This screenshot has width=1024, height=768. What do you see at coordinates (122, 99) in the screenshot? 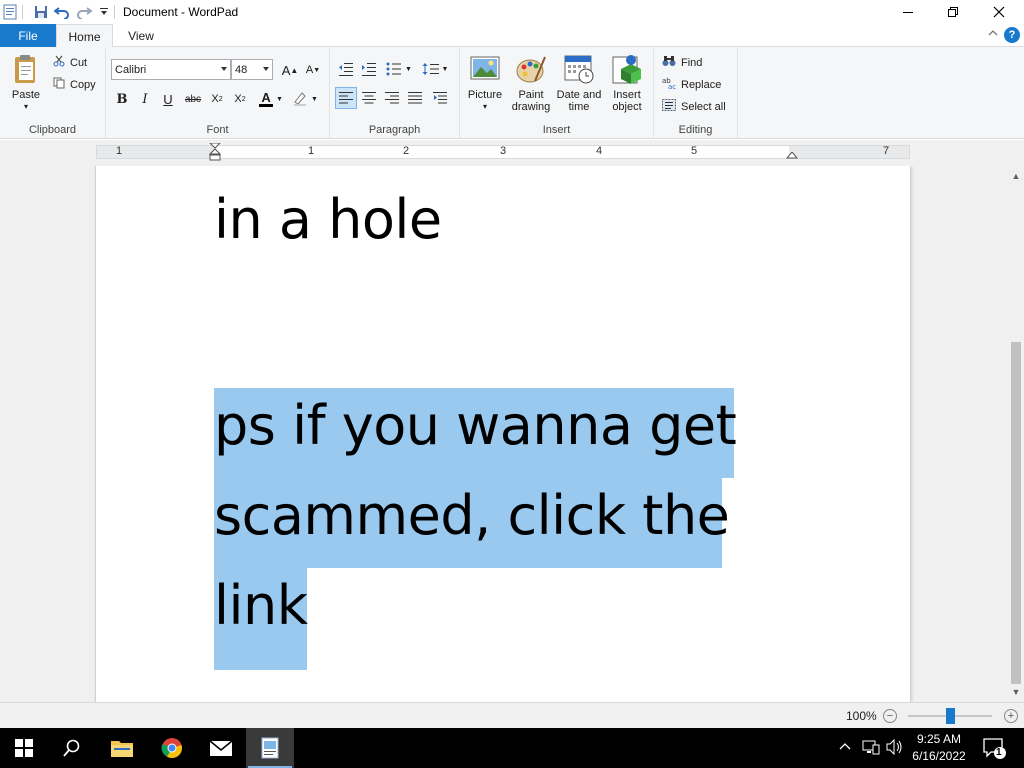
I see `bold-button: B` at bounding box center [122, 99].